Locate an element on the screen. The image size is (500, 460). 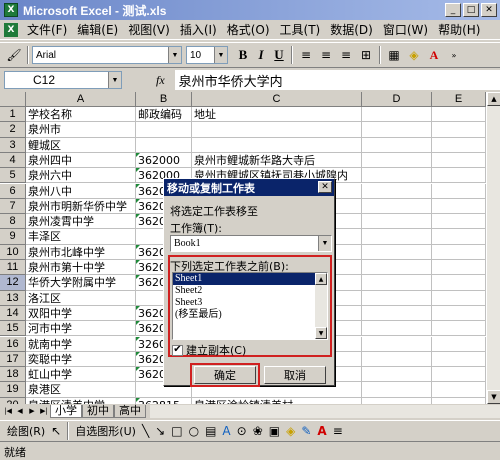
list-item: Sheet2 is located at coordinates (244, 291).